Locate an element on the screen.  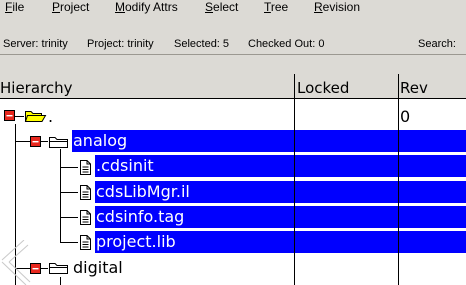
menu-project: Project is located at coordinates (70, 7).